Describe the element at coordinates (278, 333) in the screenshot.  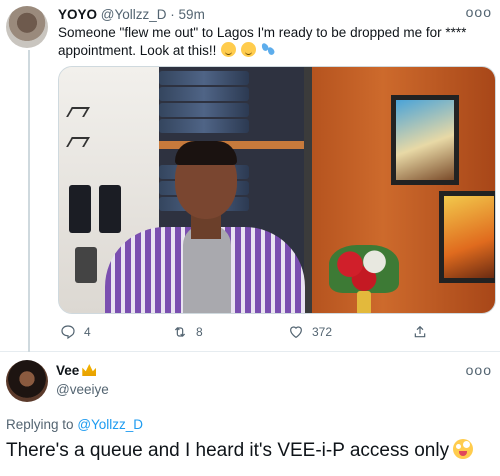
I see `tweet-actions: 4 8 372` at that location.